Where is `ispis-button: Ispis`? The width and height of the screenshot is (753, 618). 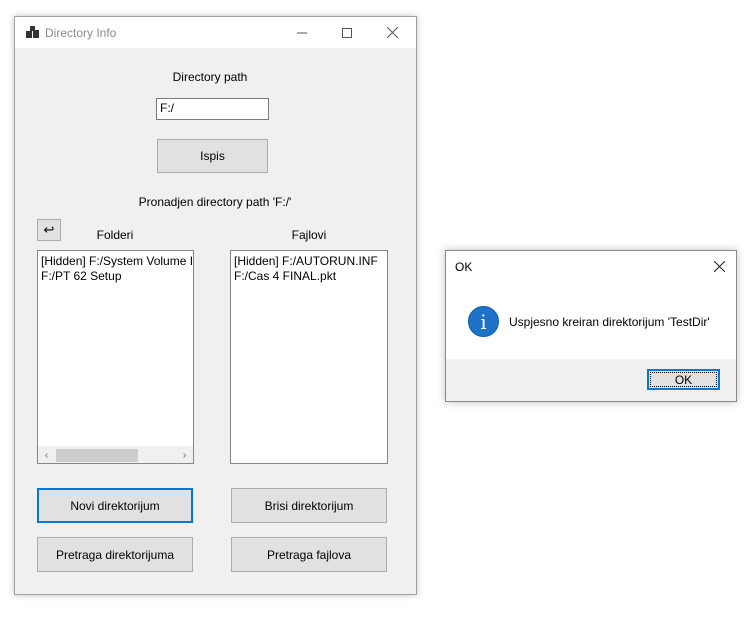
ispis-button: Ispis is located at coordinates (212, 156).